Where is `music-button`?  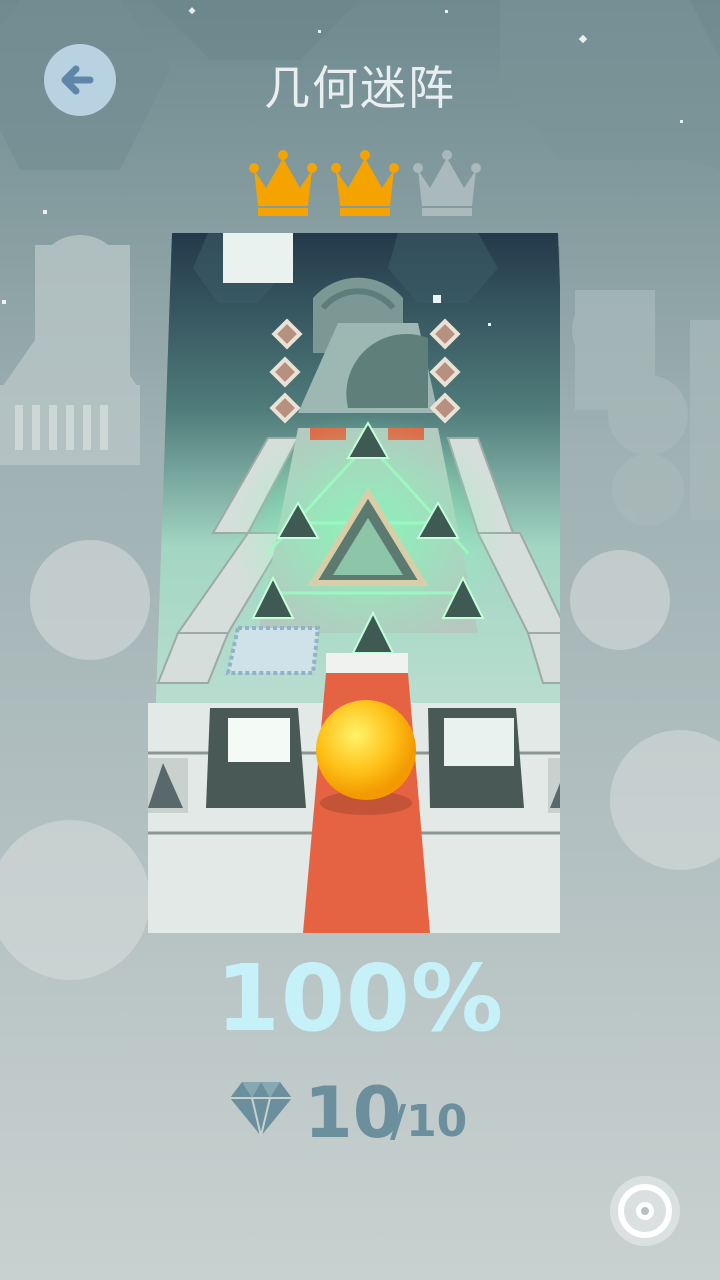 music-button is located at coordinates (645, 1211).